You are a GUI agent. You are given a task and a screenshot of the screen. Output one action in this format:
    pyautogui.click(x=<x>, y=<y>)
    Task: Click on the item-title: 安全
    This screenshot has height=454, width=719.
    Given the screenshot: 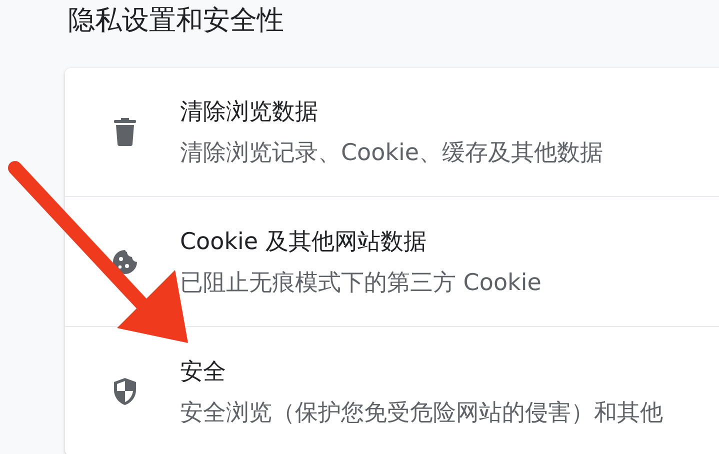 What is the action you would take?
    pyautogui.click(x=203, y=372)
    